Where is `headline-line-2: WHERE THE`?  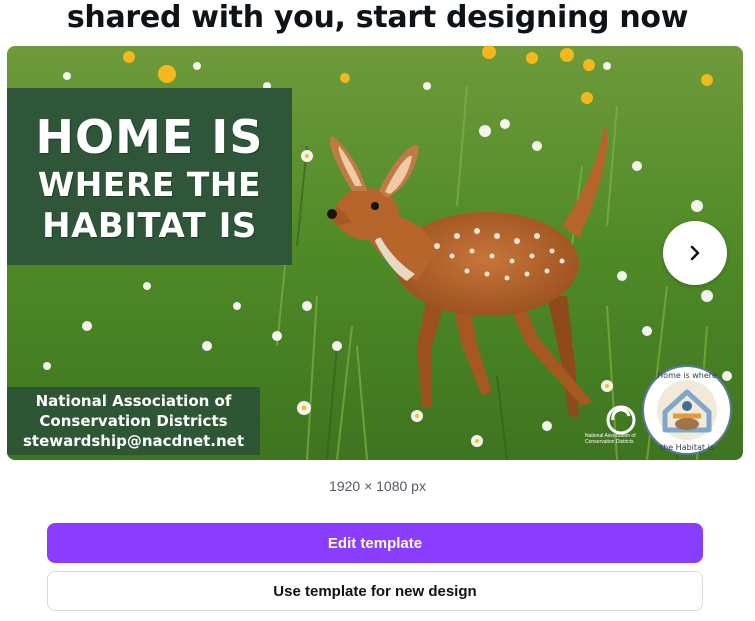
headline-line-2: WHERE THE is located at coordinates (149, 184).